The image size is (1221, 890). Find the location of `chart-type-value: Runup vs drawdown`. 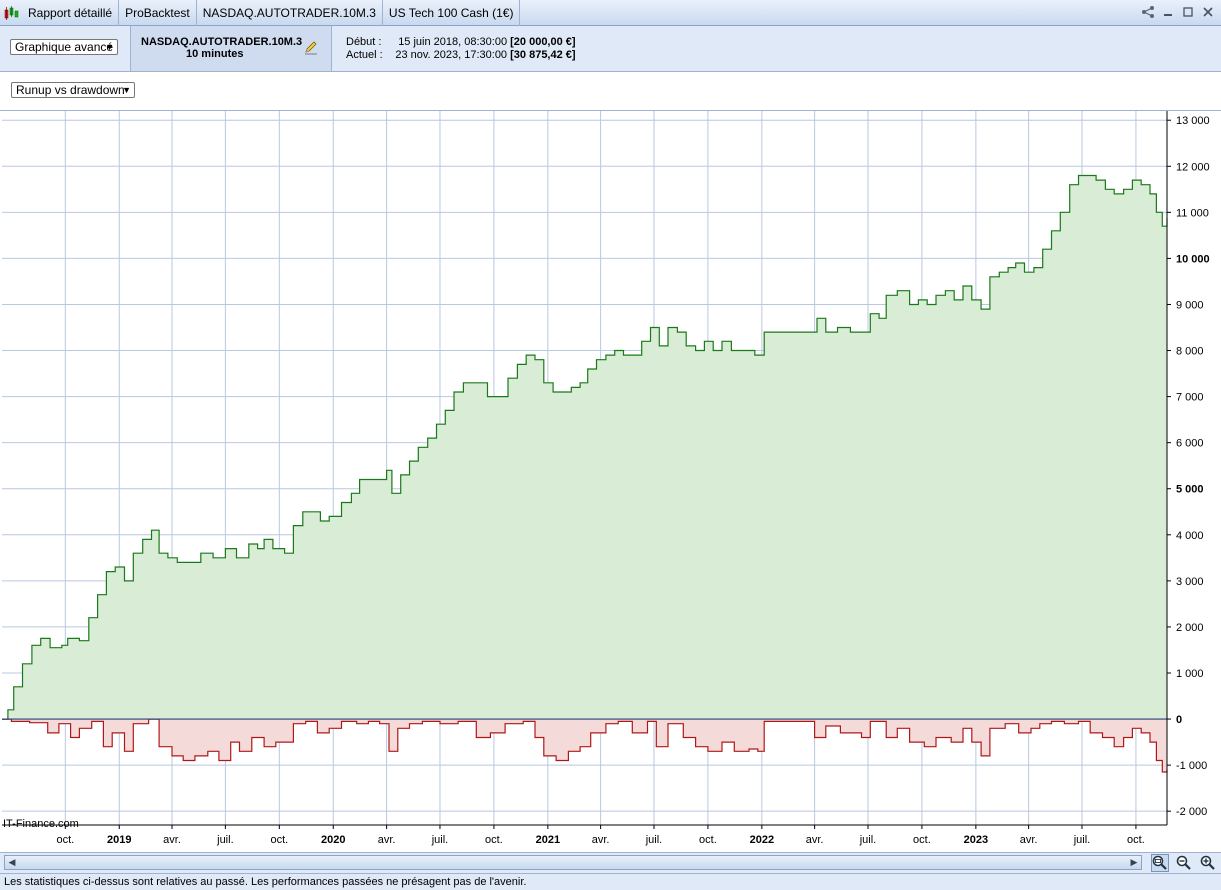

chart-type-value: Runup vs drawdown is located at coordinates (70, 90).